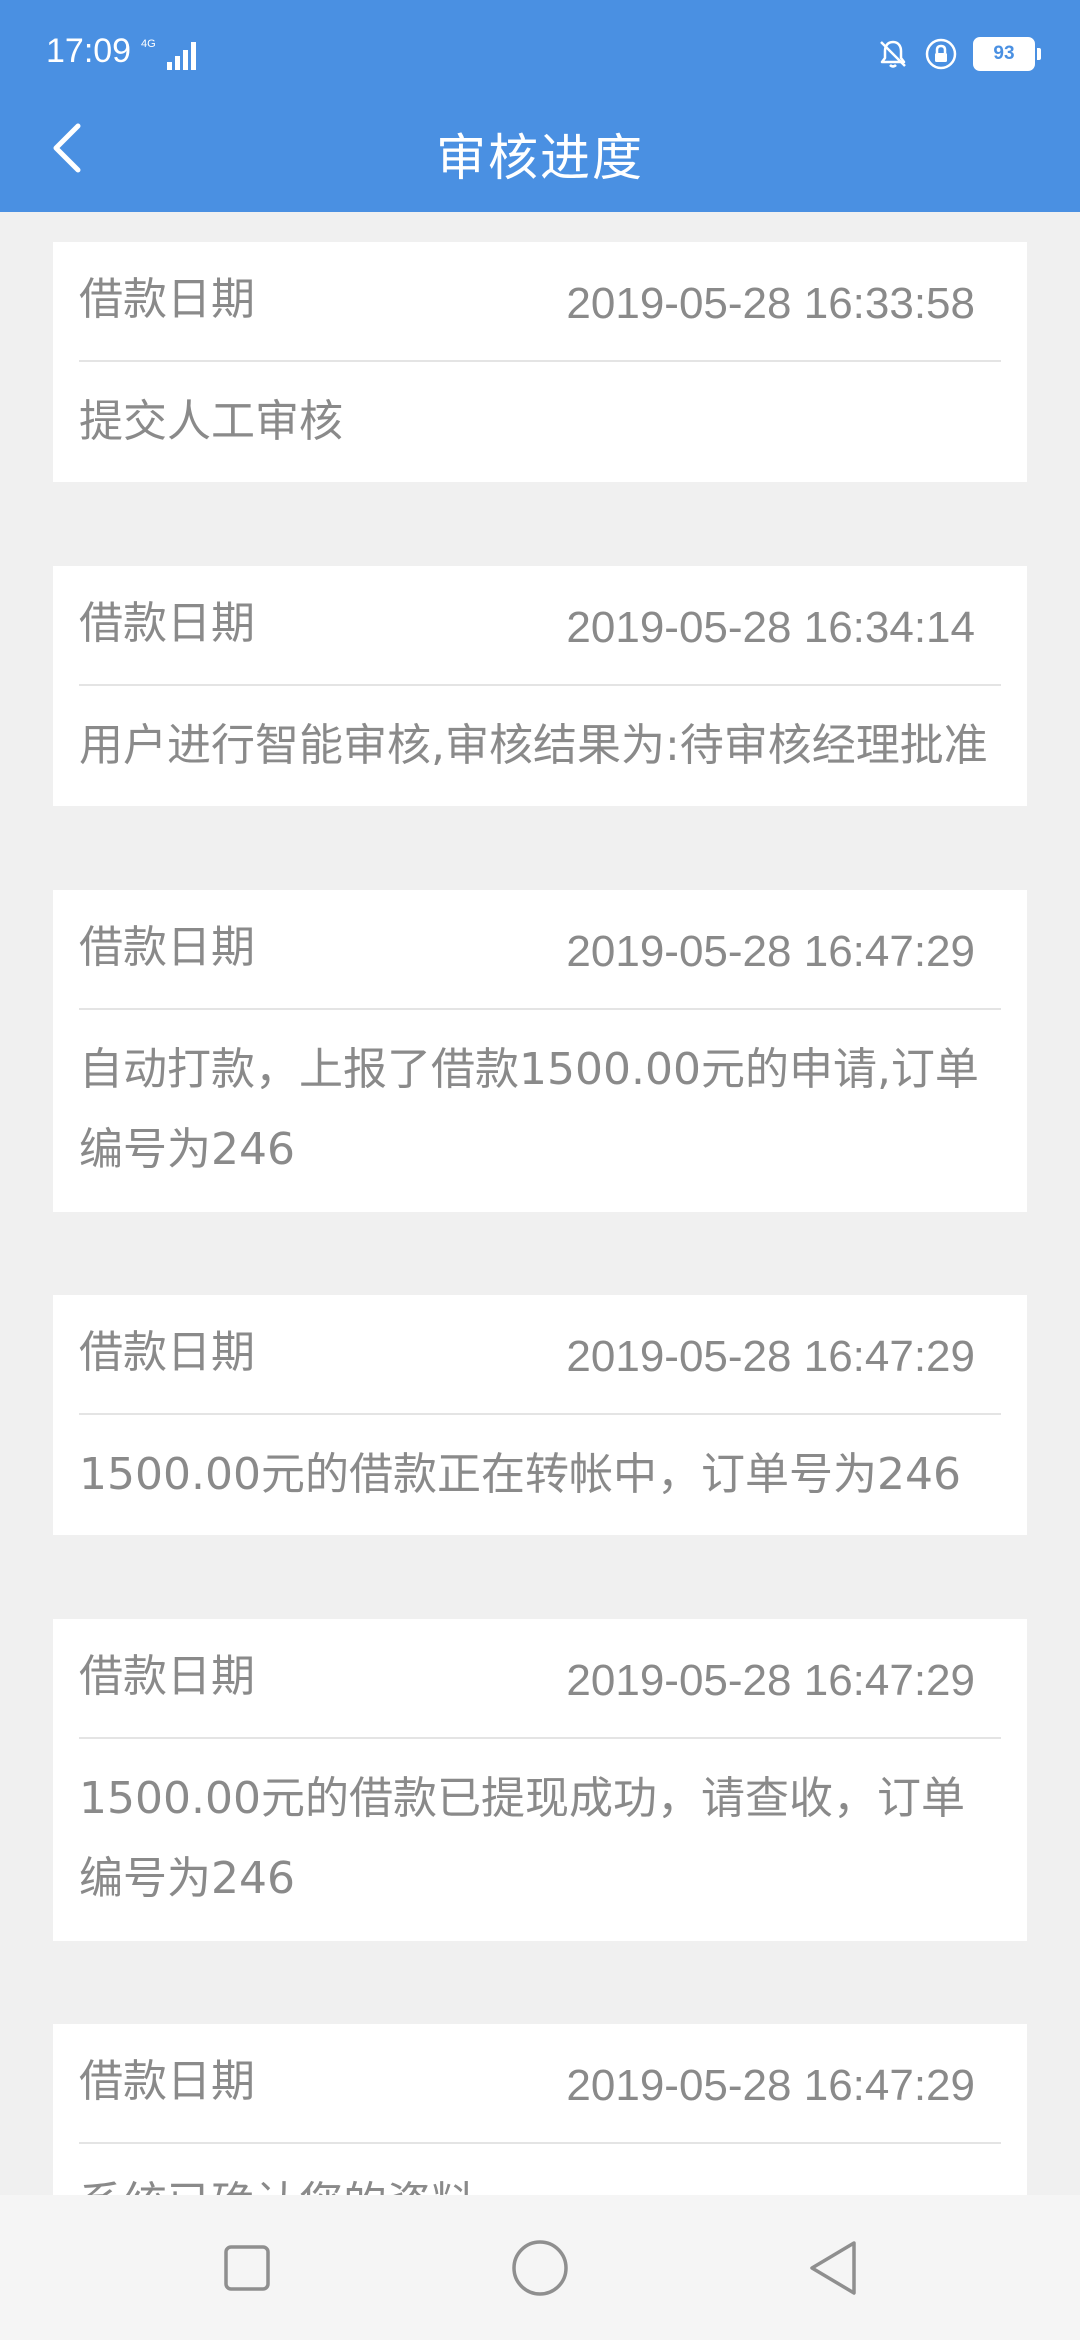 The image size is (1080, 2340). I want to click on battery-indicator: 93, so click(1007, 54).